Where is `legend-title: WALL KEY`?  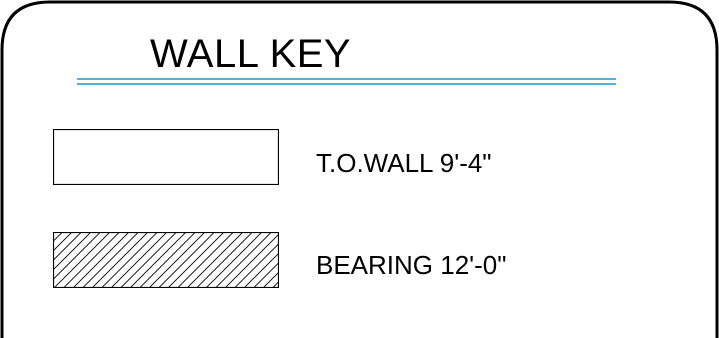 legend-title: WALL KEY is located at coordinates (251, 54).